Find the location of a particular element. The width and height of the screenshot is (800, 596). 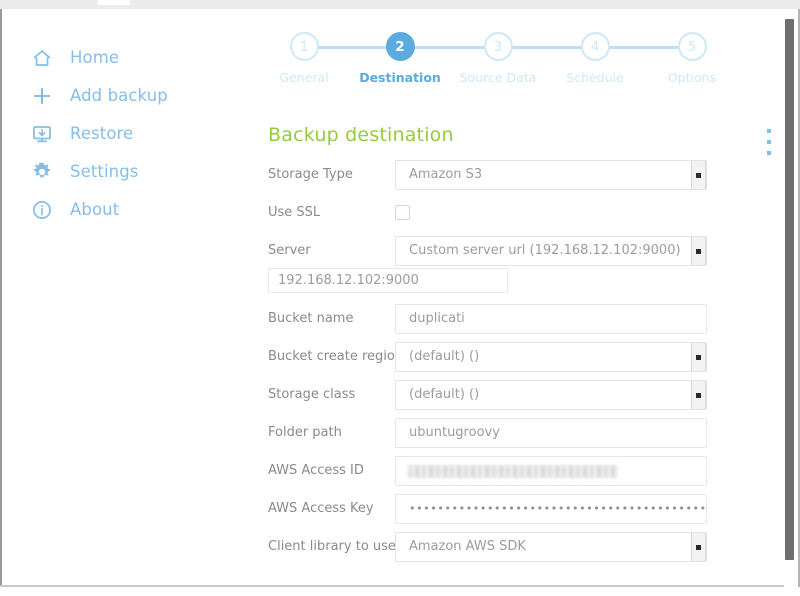

field-label: AWS Access ID is located at coordinates (316, 470).